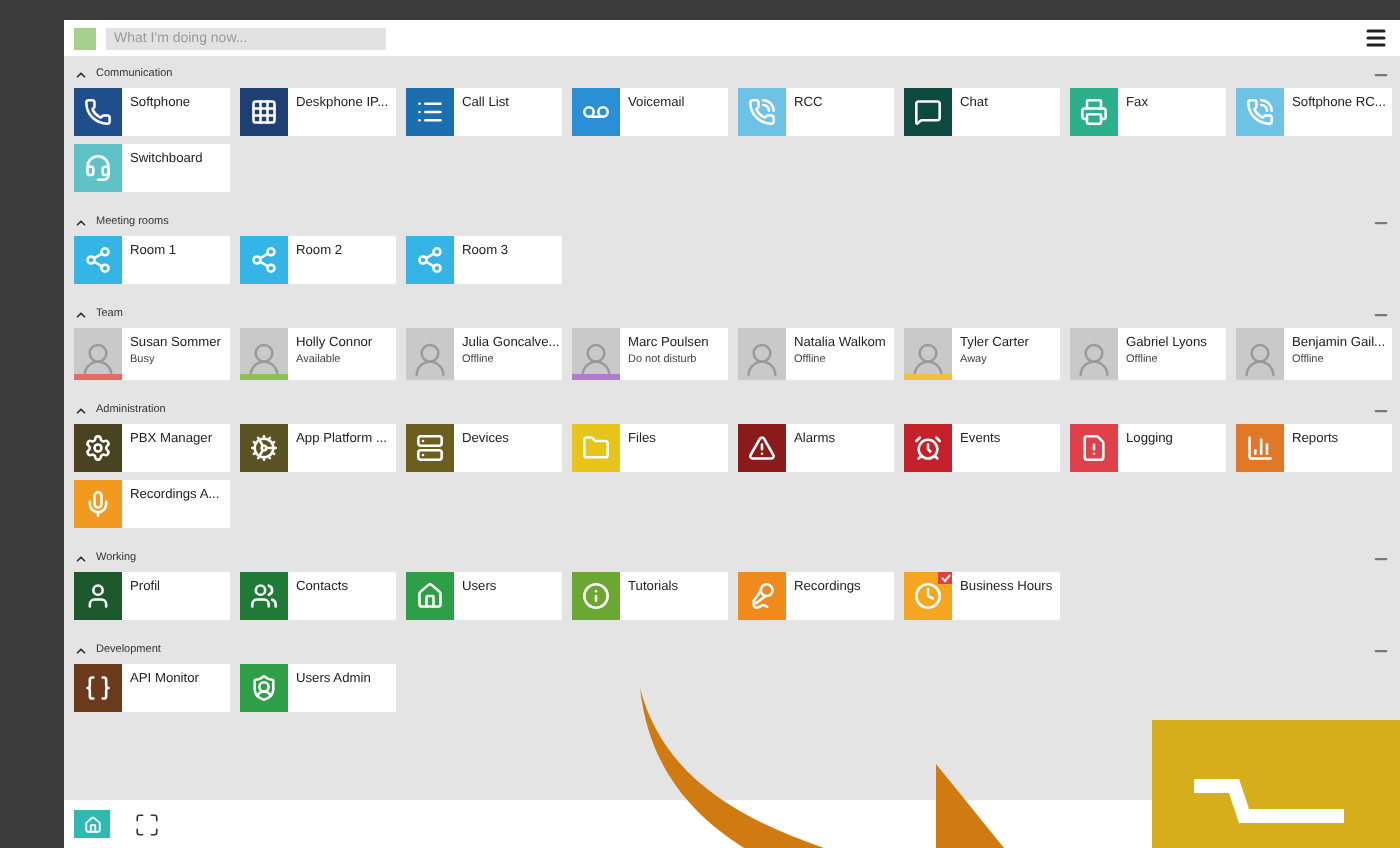 The height and width of the screenshot is (848, 1400). Describe the element at coordinates (264, 448) in the screenshot. I see `cog-icon` at that location.